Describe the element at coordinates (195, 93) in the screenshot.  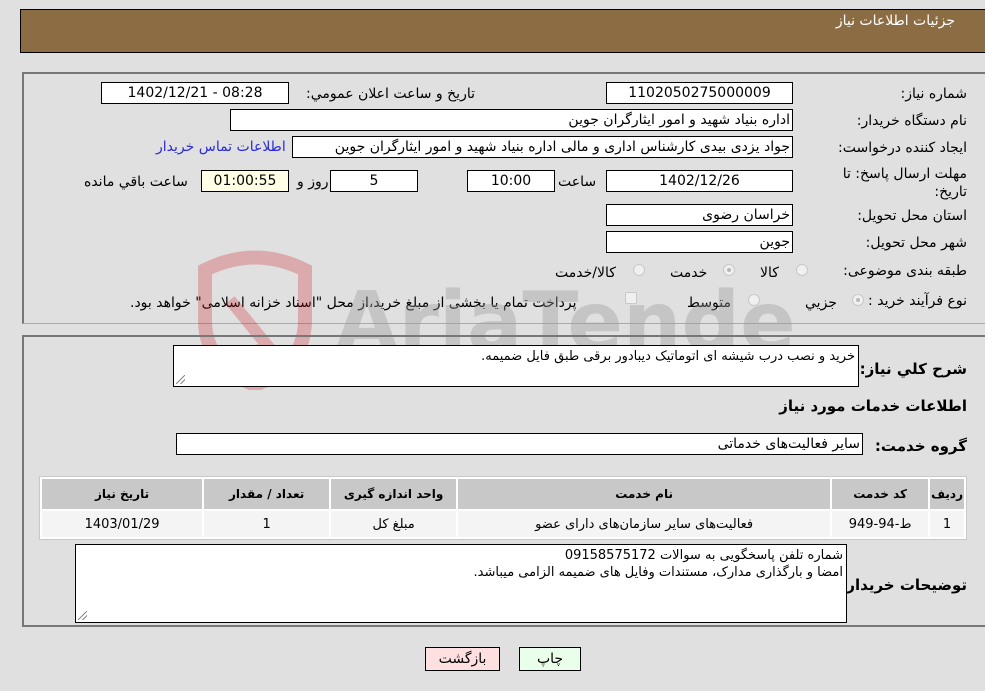
I see `announce-datetime-field: 1402/12/21 - 08:28` at that location.